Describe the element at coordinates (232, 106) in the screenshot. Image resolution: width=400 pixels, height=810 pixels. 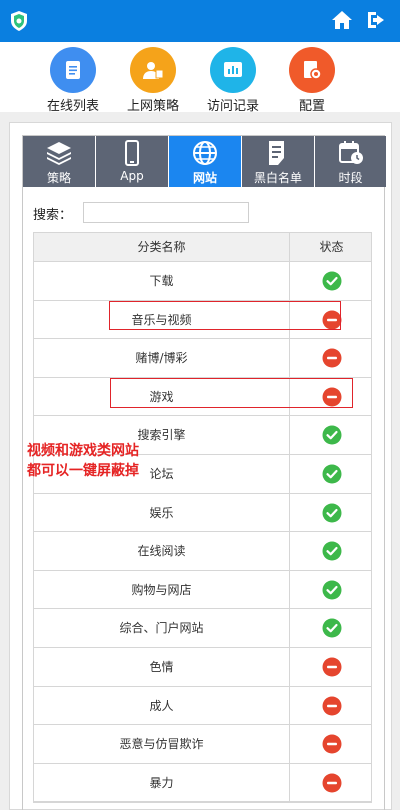
I see `nav-label: 访问记录` at that location.